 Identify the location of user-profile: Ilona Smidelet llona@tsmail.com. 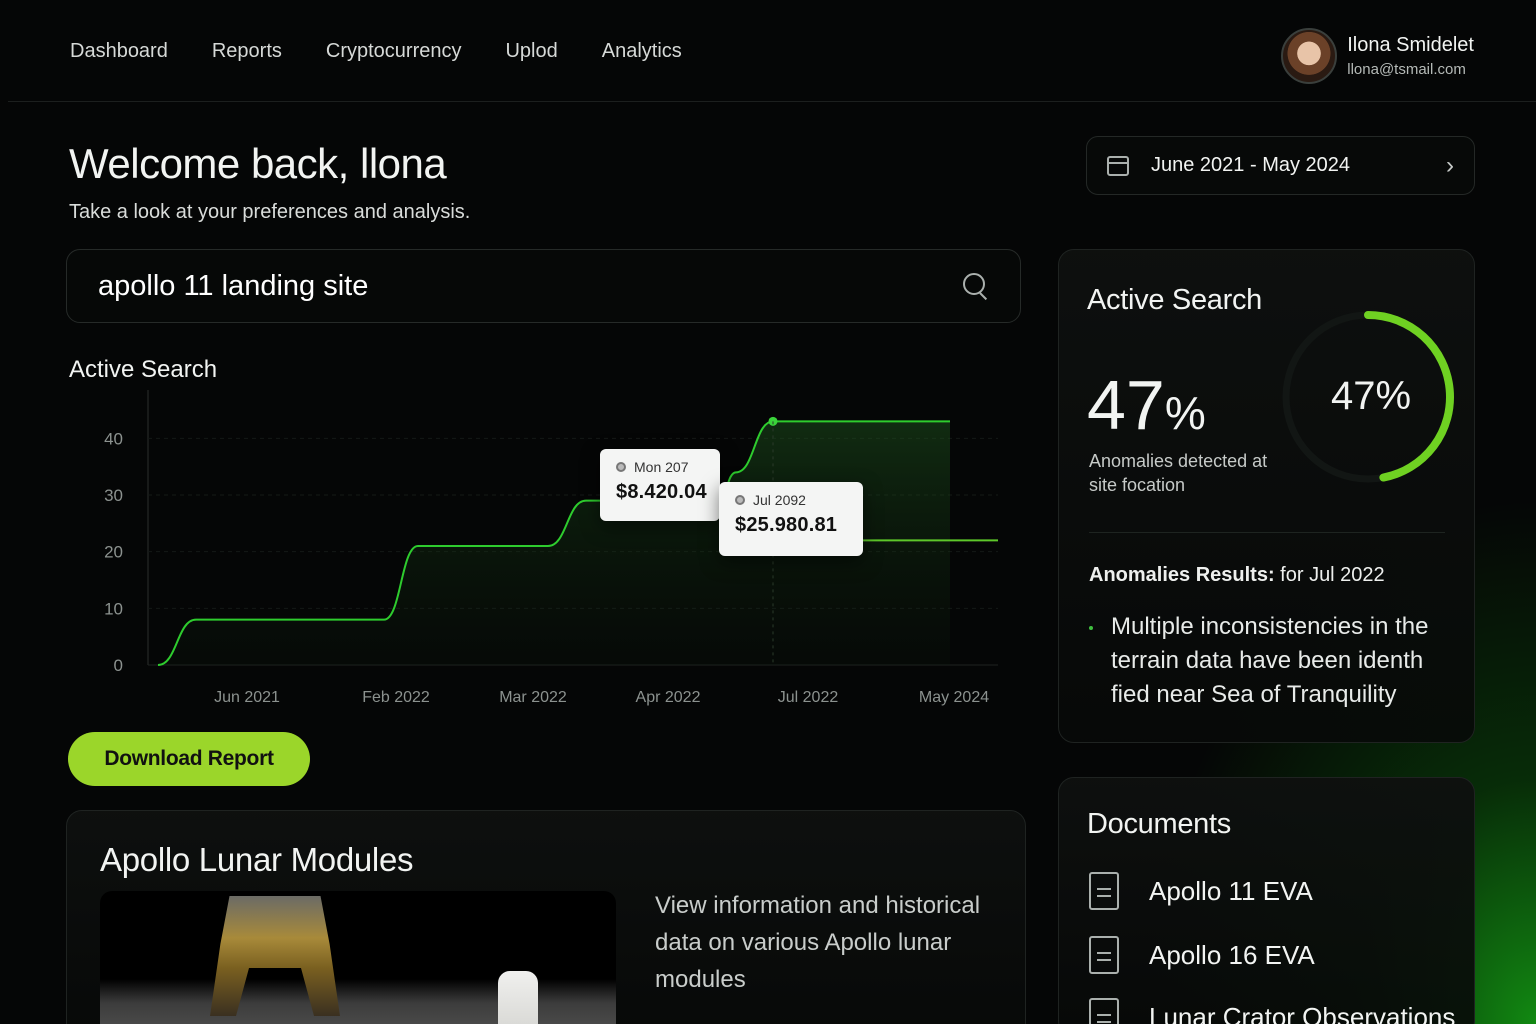
(1377, 56).